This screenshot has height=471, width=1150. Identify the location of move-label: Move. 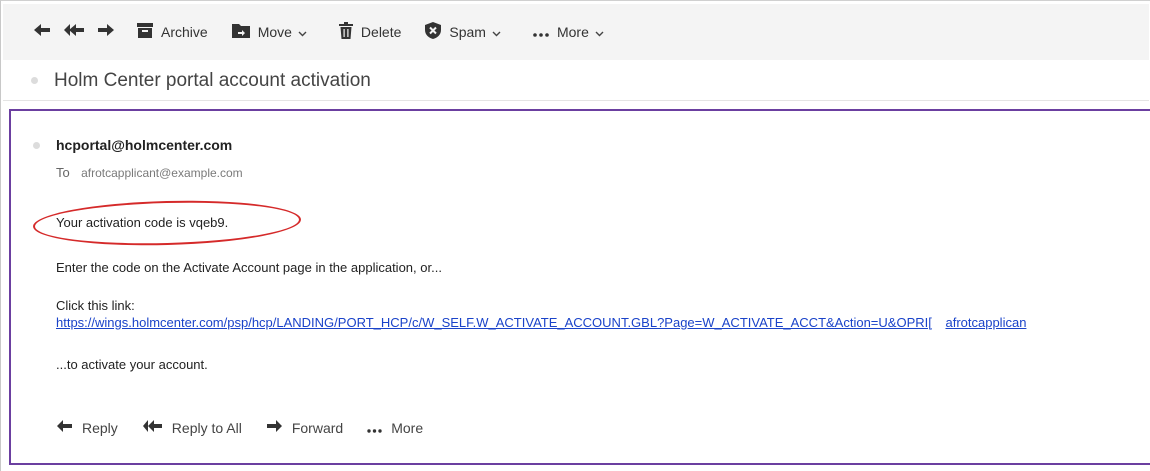
(274, 32).